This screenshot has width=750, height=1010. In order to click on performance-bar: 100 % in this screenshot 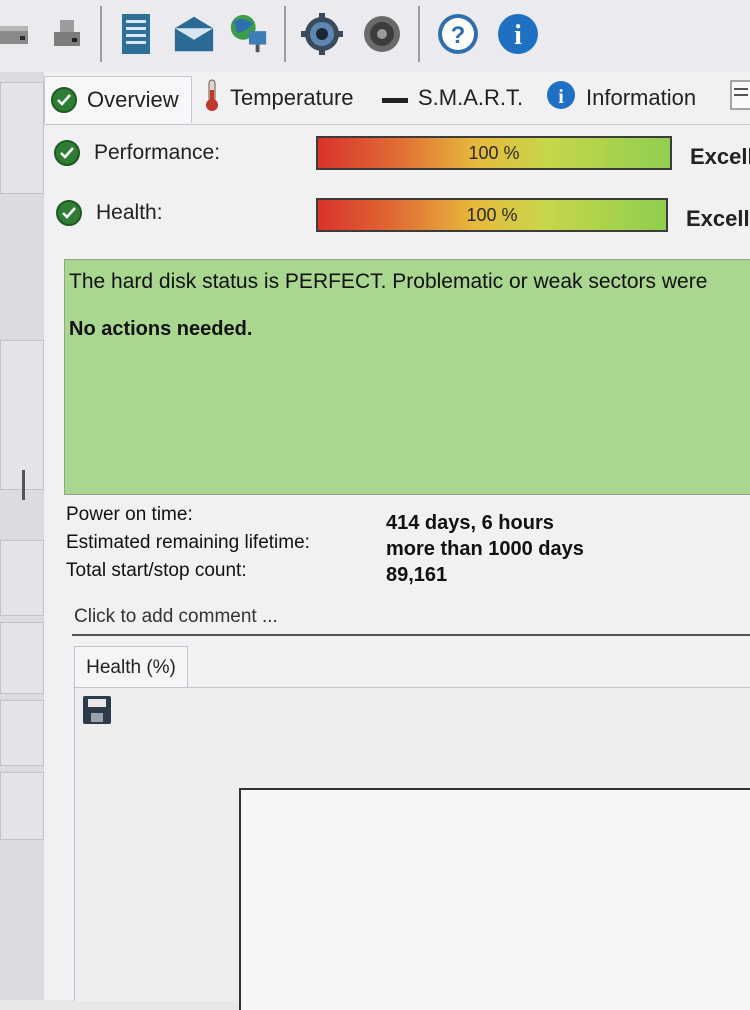, I will do `click(494, 153)`.